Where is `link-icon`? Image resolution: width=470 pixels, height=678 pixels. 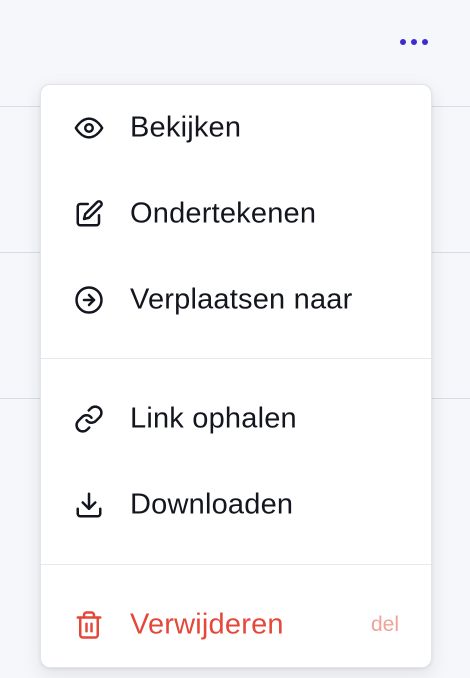
link-icon is located at coordinates (89, 419).